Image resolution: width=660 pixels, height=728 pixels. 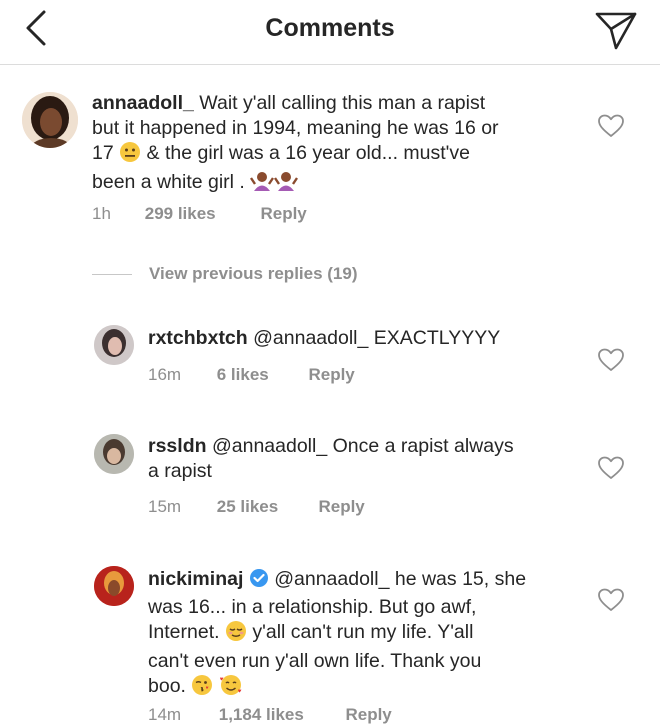 What do you see at coordinates (165, 714) in the screenshot?
I see `reply-time: 14m` at bounding box center [165, 714].